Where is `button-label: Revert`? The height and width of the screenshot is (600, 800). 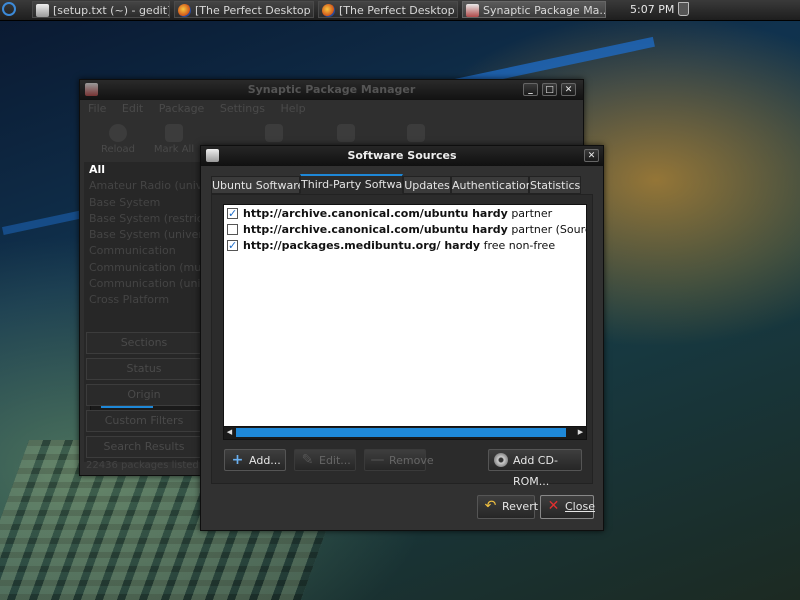
button-label: Revert is located at coordinates (520, 506).